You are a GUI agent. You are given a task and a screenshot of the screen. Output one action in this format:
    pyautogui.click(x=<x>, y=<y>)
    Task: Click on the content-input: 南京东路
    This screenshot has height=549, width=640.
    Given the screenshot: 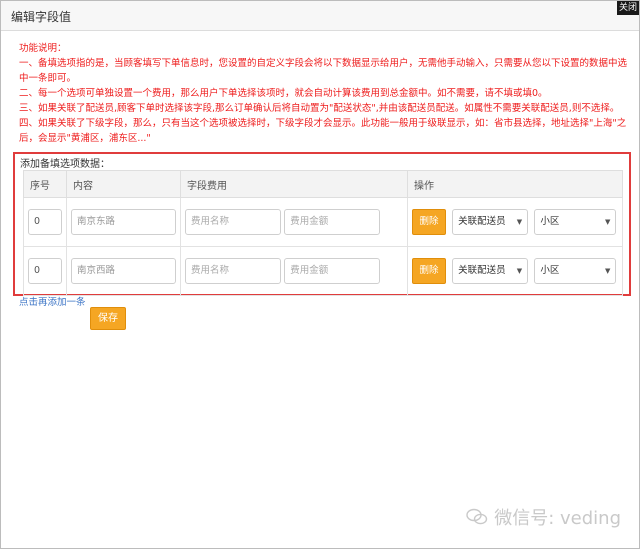 What is the action you would take?
    pyautogui.click(x=123, y=222)
    